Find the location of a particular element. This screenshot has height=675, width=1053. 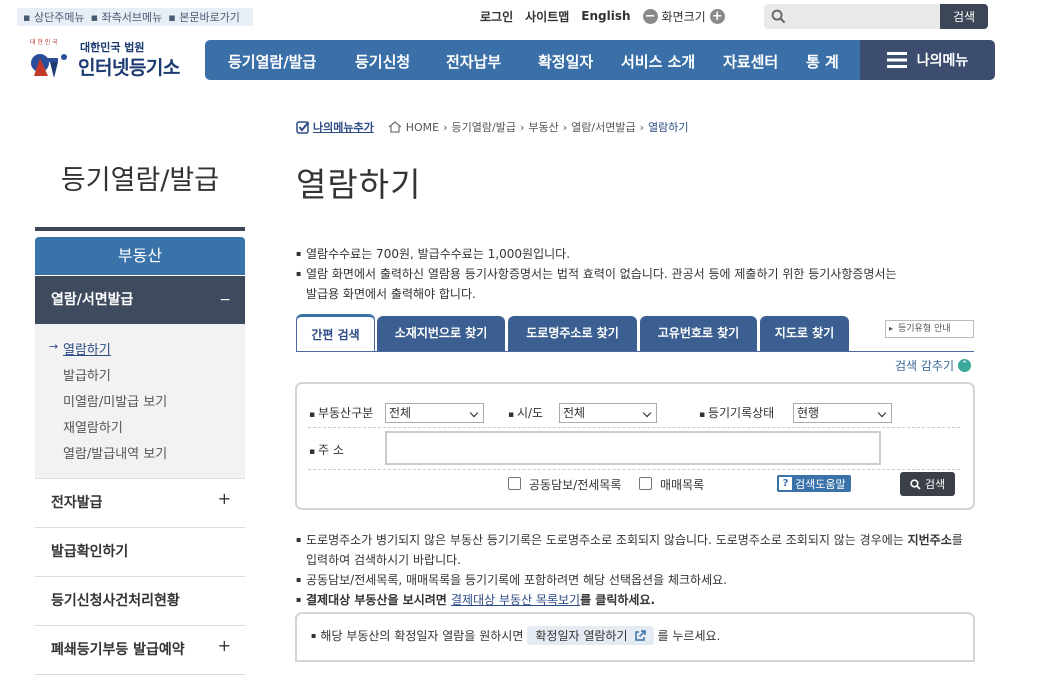

check-icon is located at coordinates (303, 127).